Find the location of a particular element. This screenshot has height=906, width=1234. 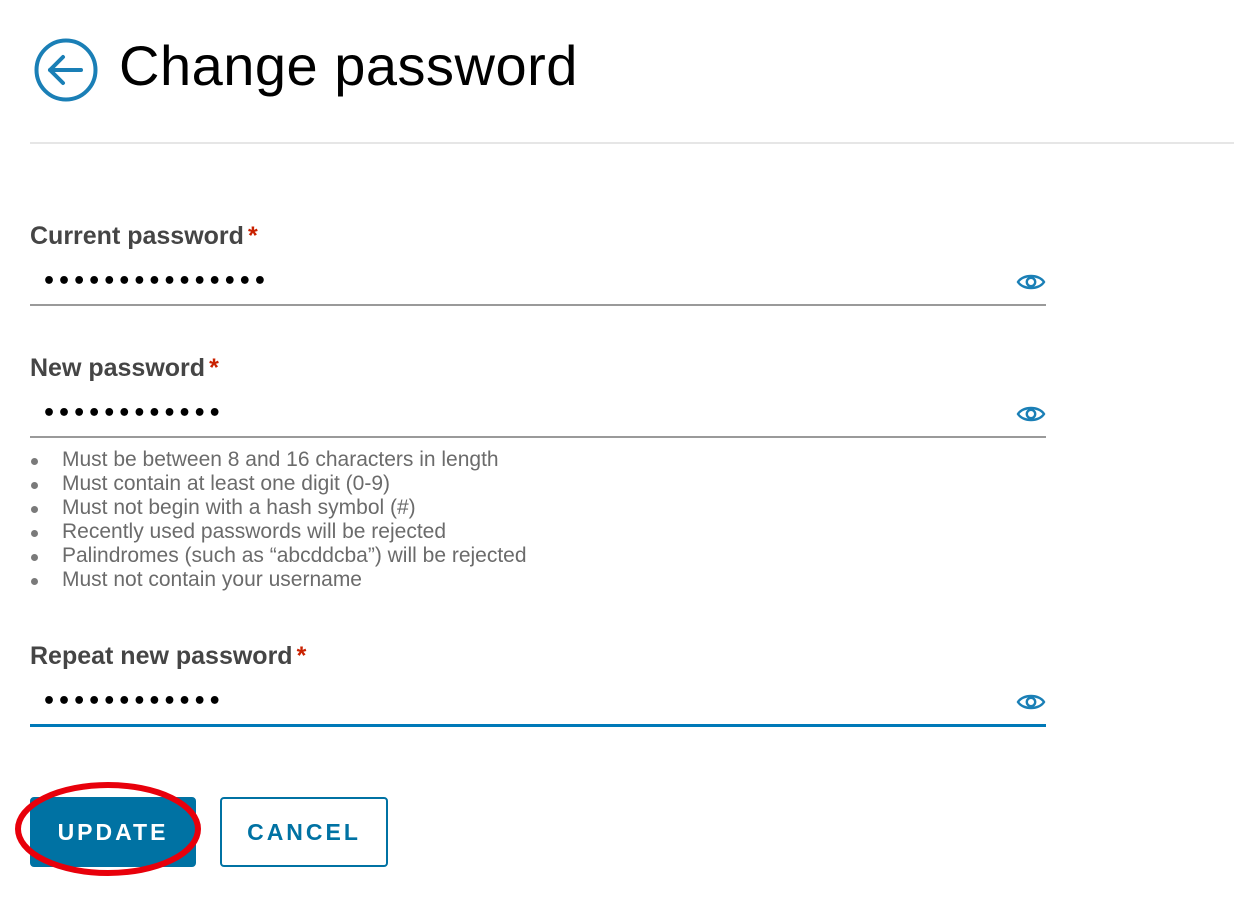

current-password-label: Current password * is located at coordinates (144, 236).